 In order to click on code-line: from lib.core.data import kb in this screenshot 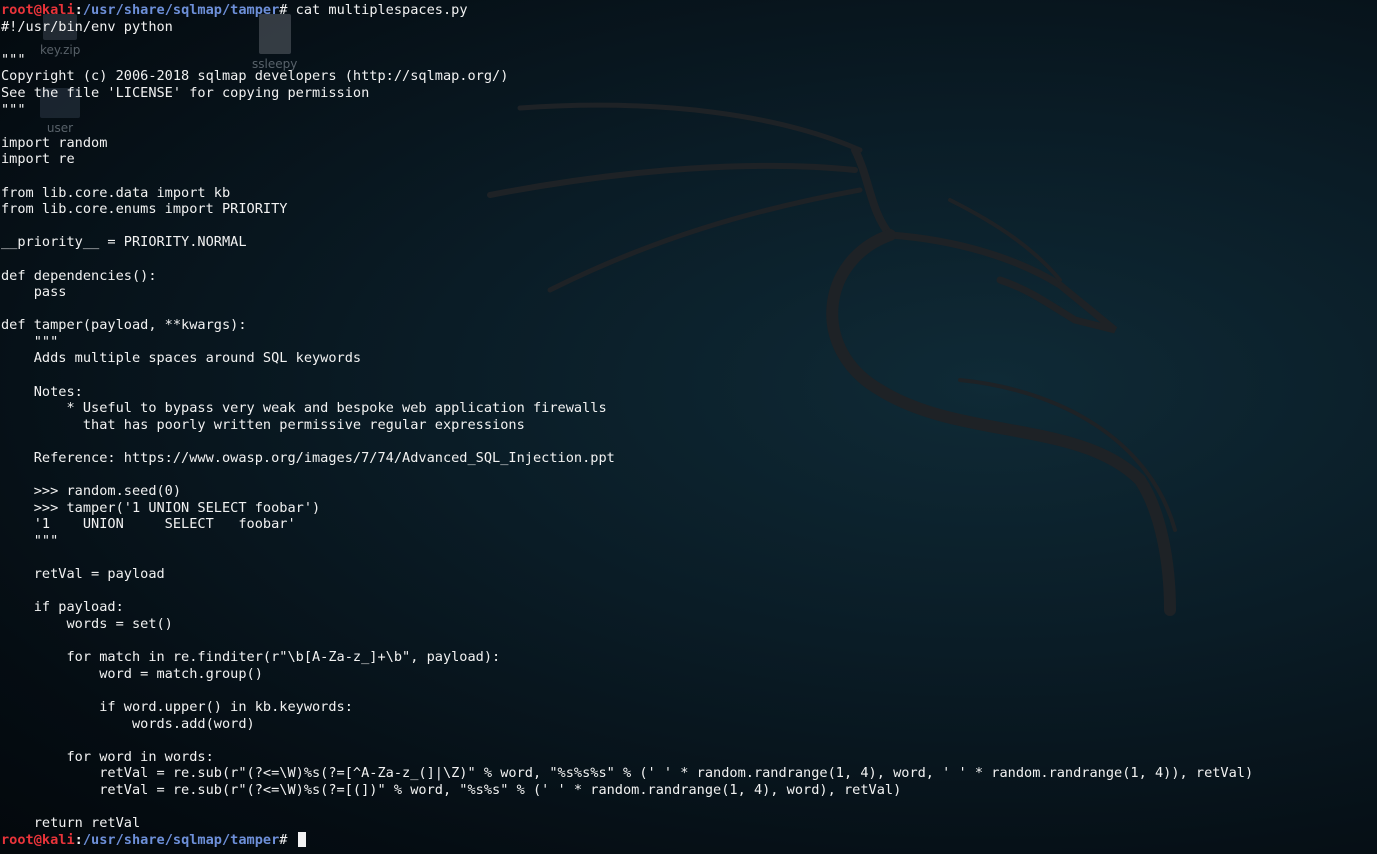, I will do `click(116, 192)`.